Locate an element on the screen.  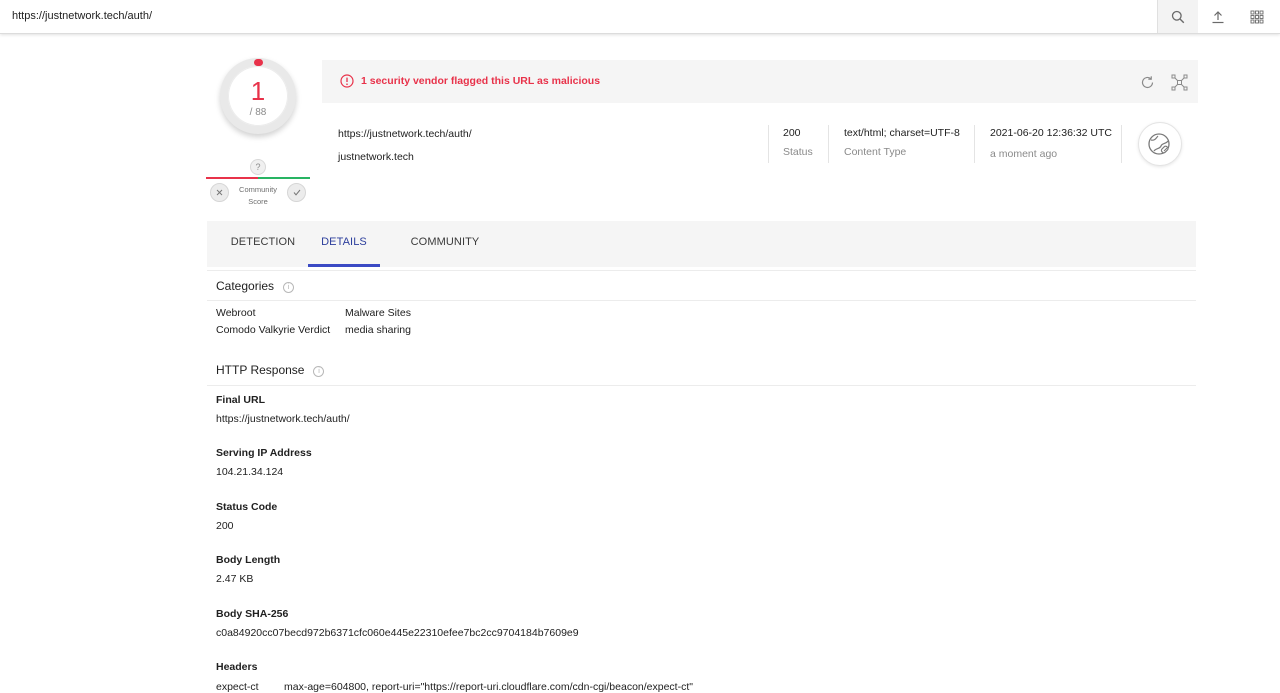
final-url-value: https://justnetwork.tech/auth/ is located at coordinates (283, 419).